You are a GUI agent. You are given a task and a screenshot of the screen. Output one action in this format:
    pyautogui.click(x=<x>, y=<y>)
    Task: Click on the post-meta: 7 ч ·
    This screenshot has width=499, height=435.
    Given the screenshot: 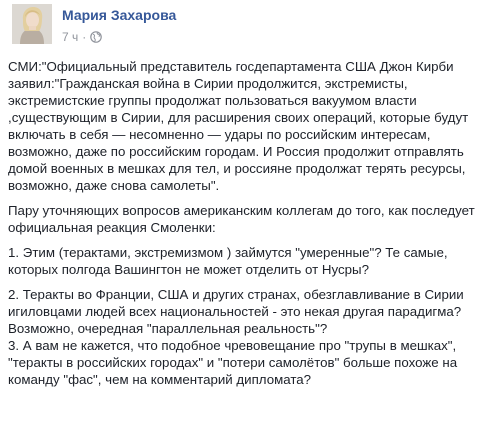 What is the action you would take?
    pyautogui.click(x=82, y=37)
    